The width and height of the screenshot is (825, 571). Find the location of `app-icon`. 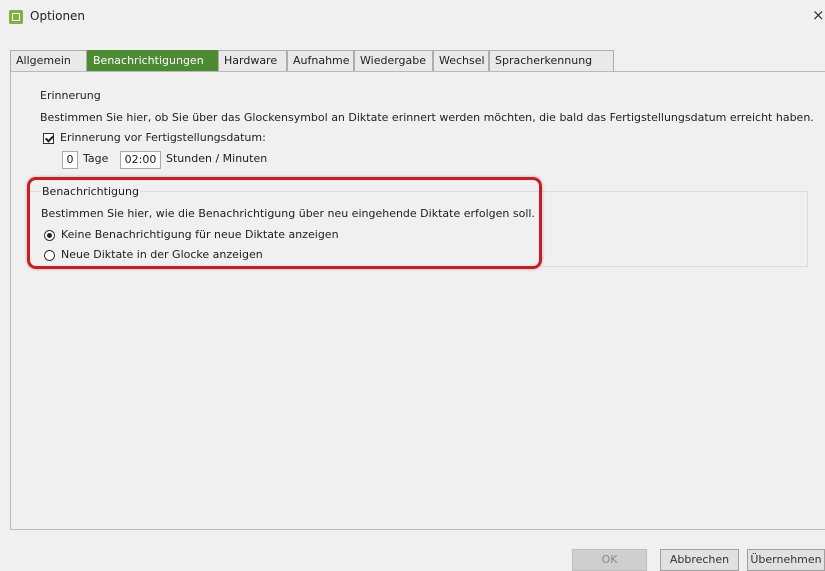

app-icon is located at coordinates (16, 17).